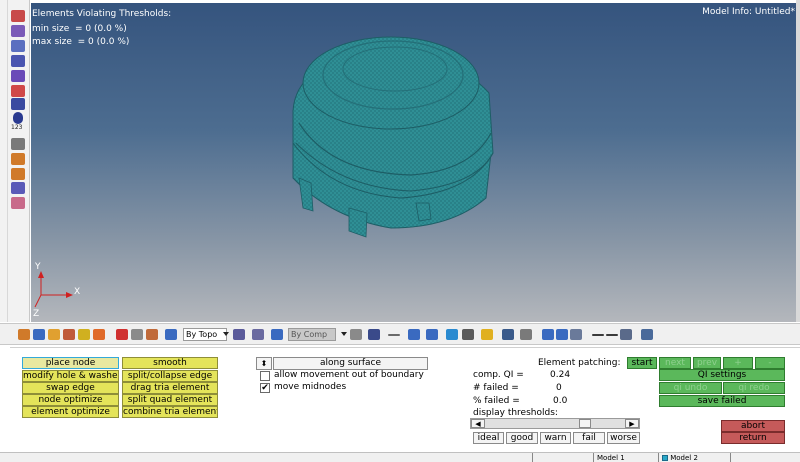 This screenshot has width=800, height=462. Describe the element at coordinates (707, 363) in the screenshot. I see `prev-button: prev` at that location.